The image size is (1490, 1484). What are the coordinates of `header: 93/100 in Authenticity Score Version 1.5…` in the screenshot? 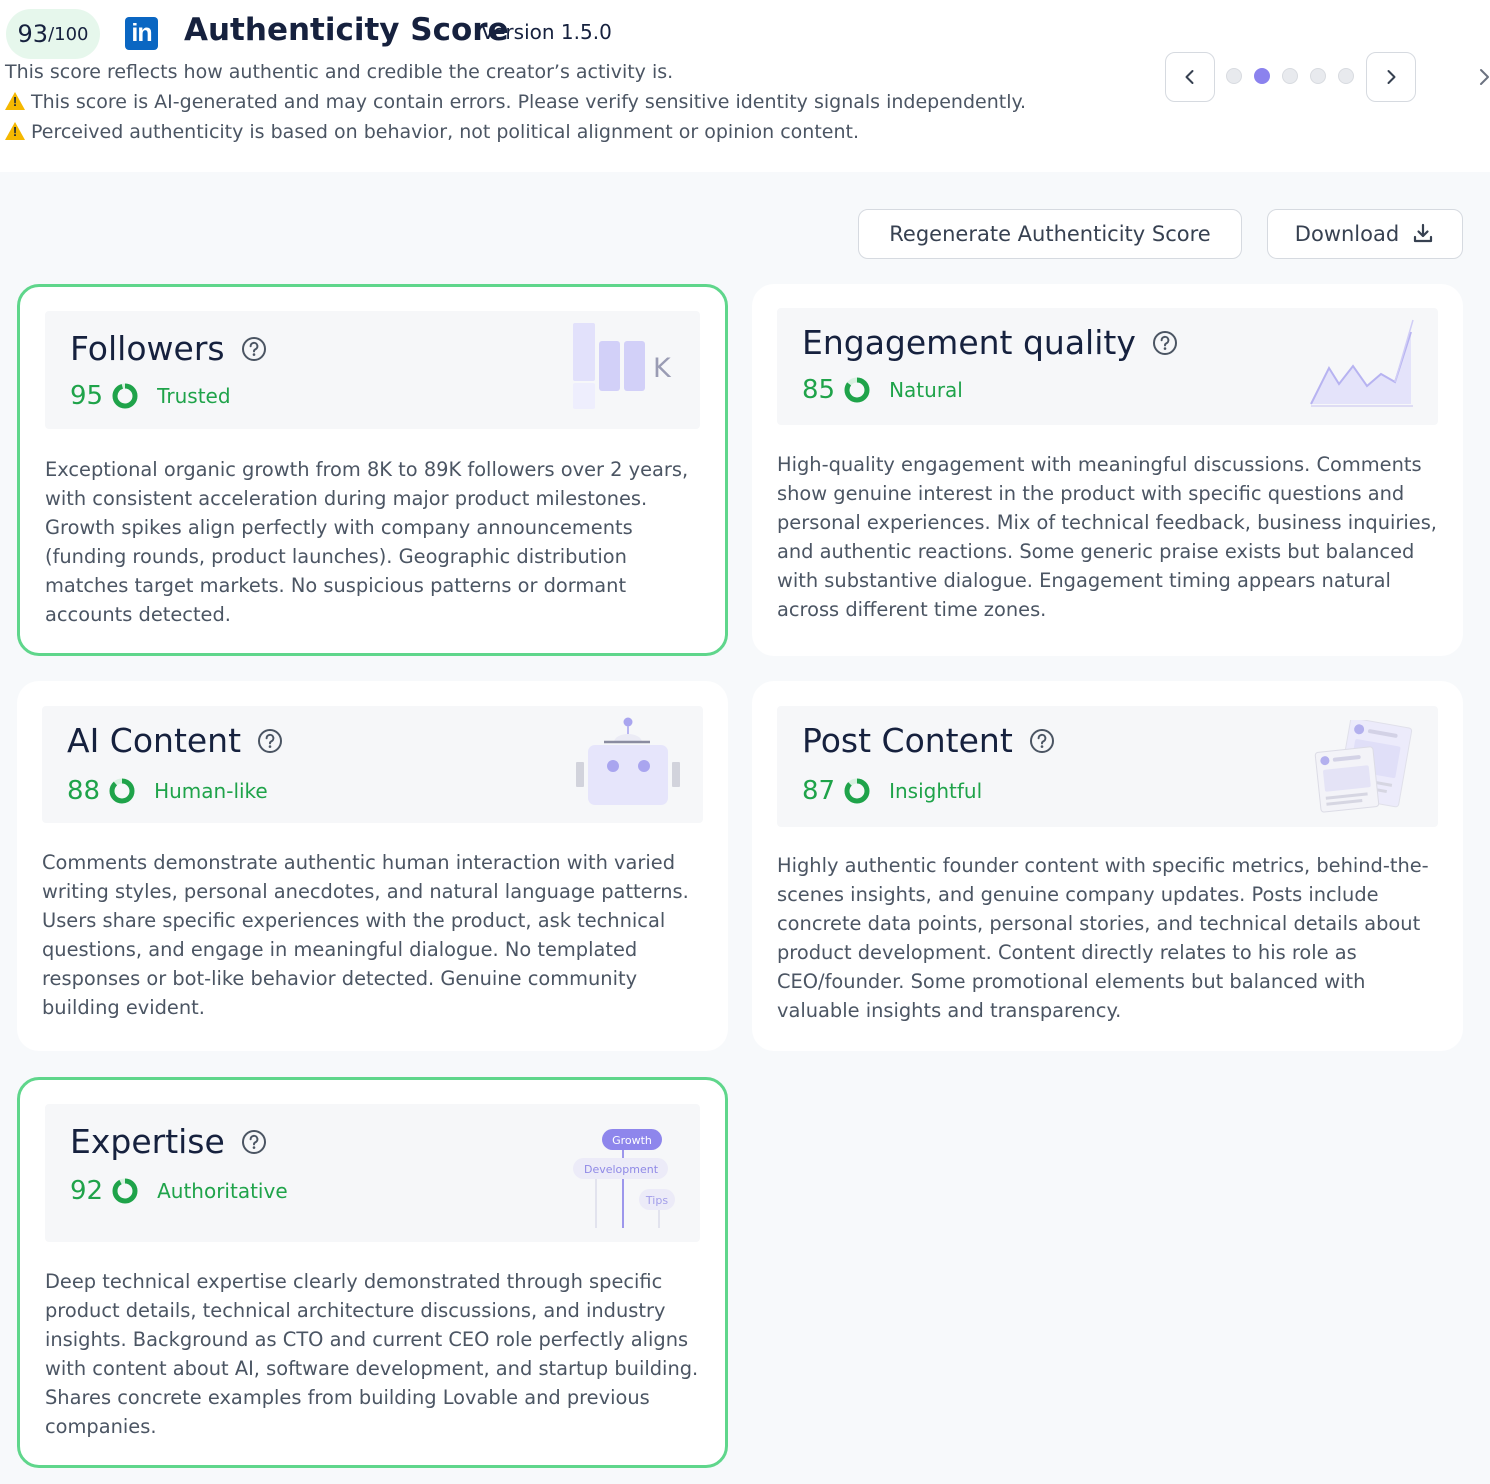 It's located at (745, 86).